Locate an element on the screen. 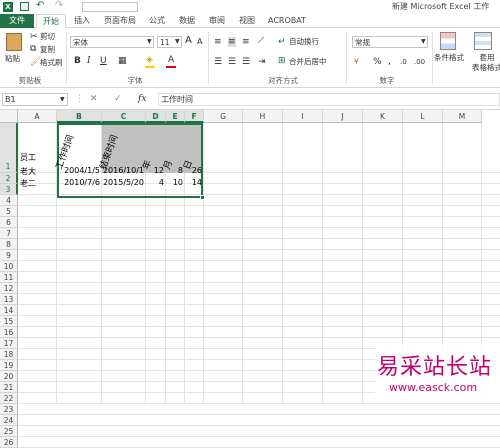  currency-button: ¥ is located at coordinates (356, 62).